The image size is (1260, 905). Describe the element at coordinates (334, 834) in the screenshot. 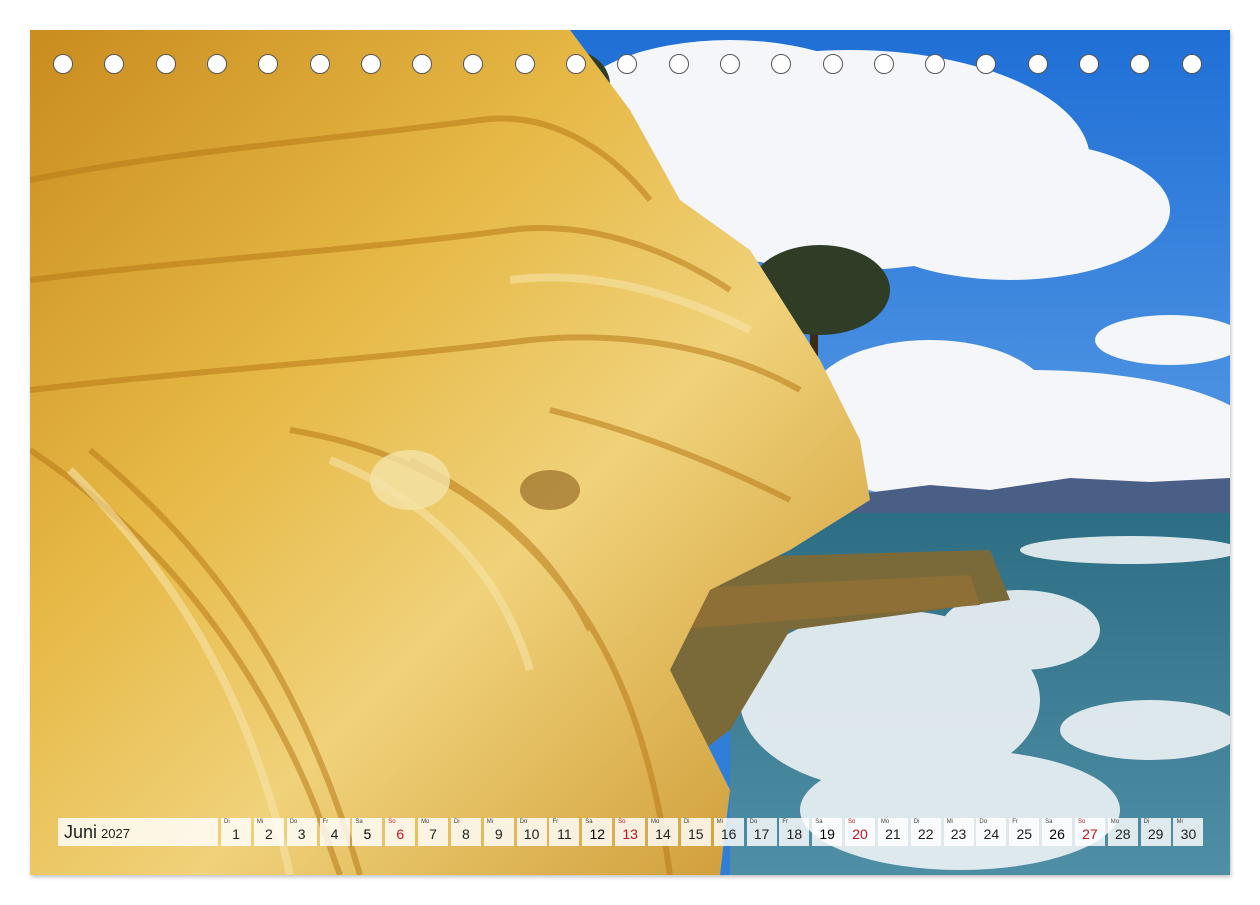

I see `day-number: 4` at that location.